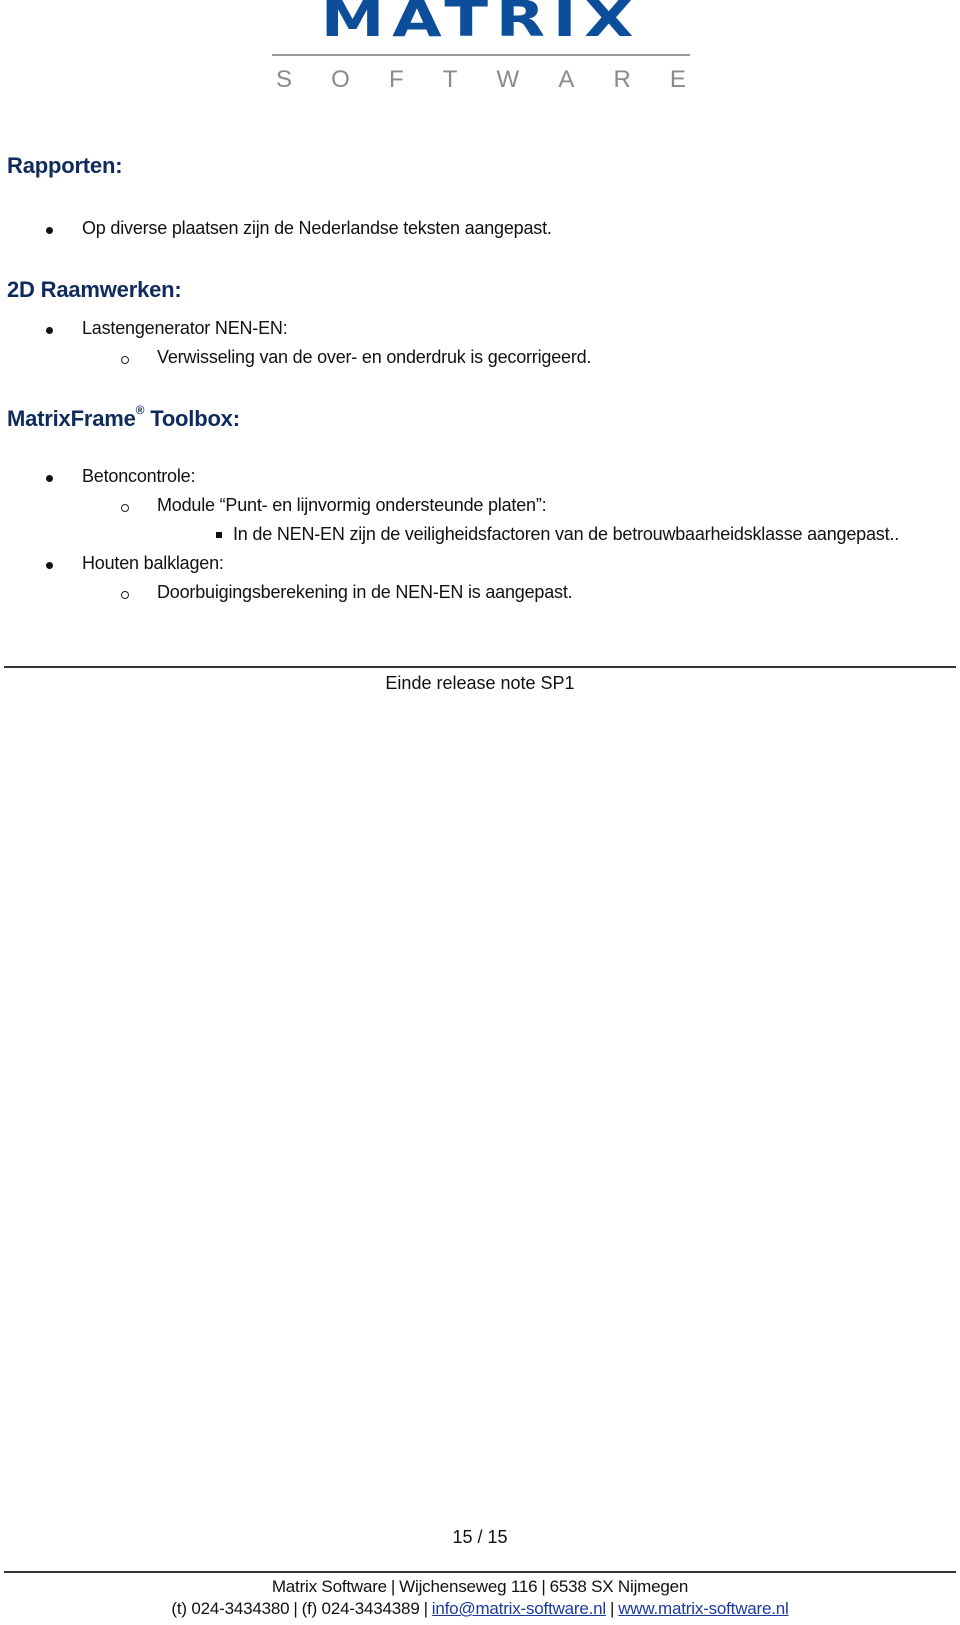 The width and height of the screenshot is (960, 1625). What do you see at coordinates (619, 1586) in the screenshot?
I see `footer-city: 6538 SX Nijmegen` at bounding box center [619, 1586].